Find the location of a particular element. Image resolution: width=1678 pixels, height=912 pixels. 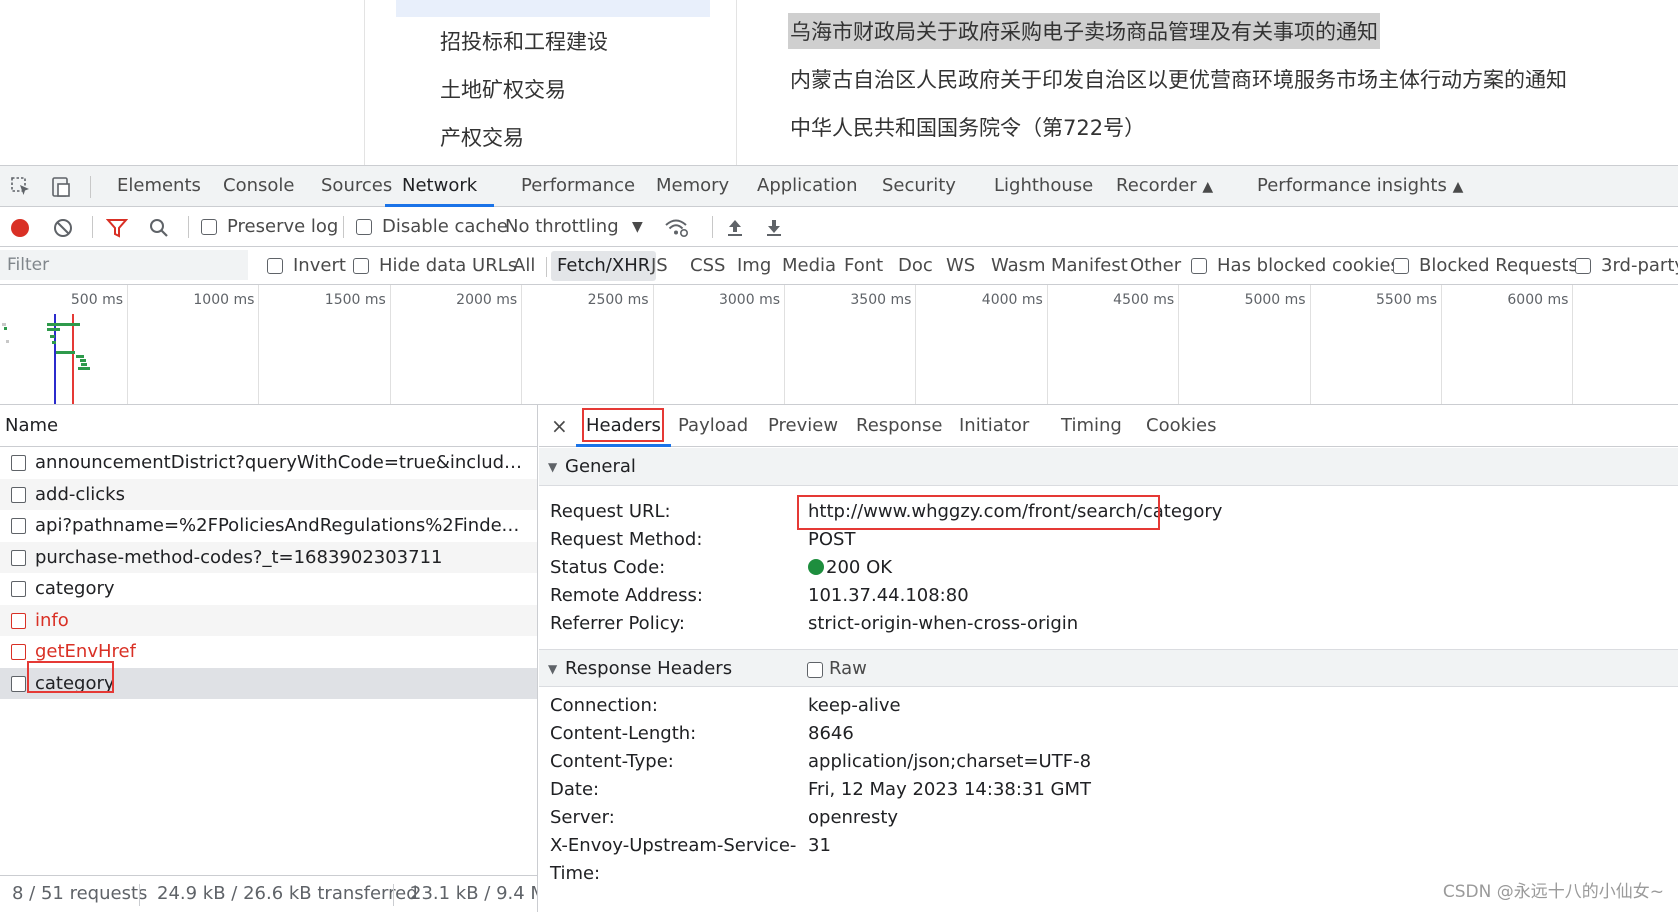

inspect-element-icon is located at coordinates (21, 187).